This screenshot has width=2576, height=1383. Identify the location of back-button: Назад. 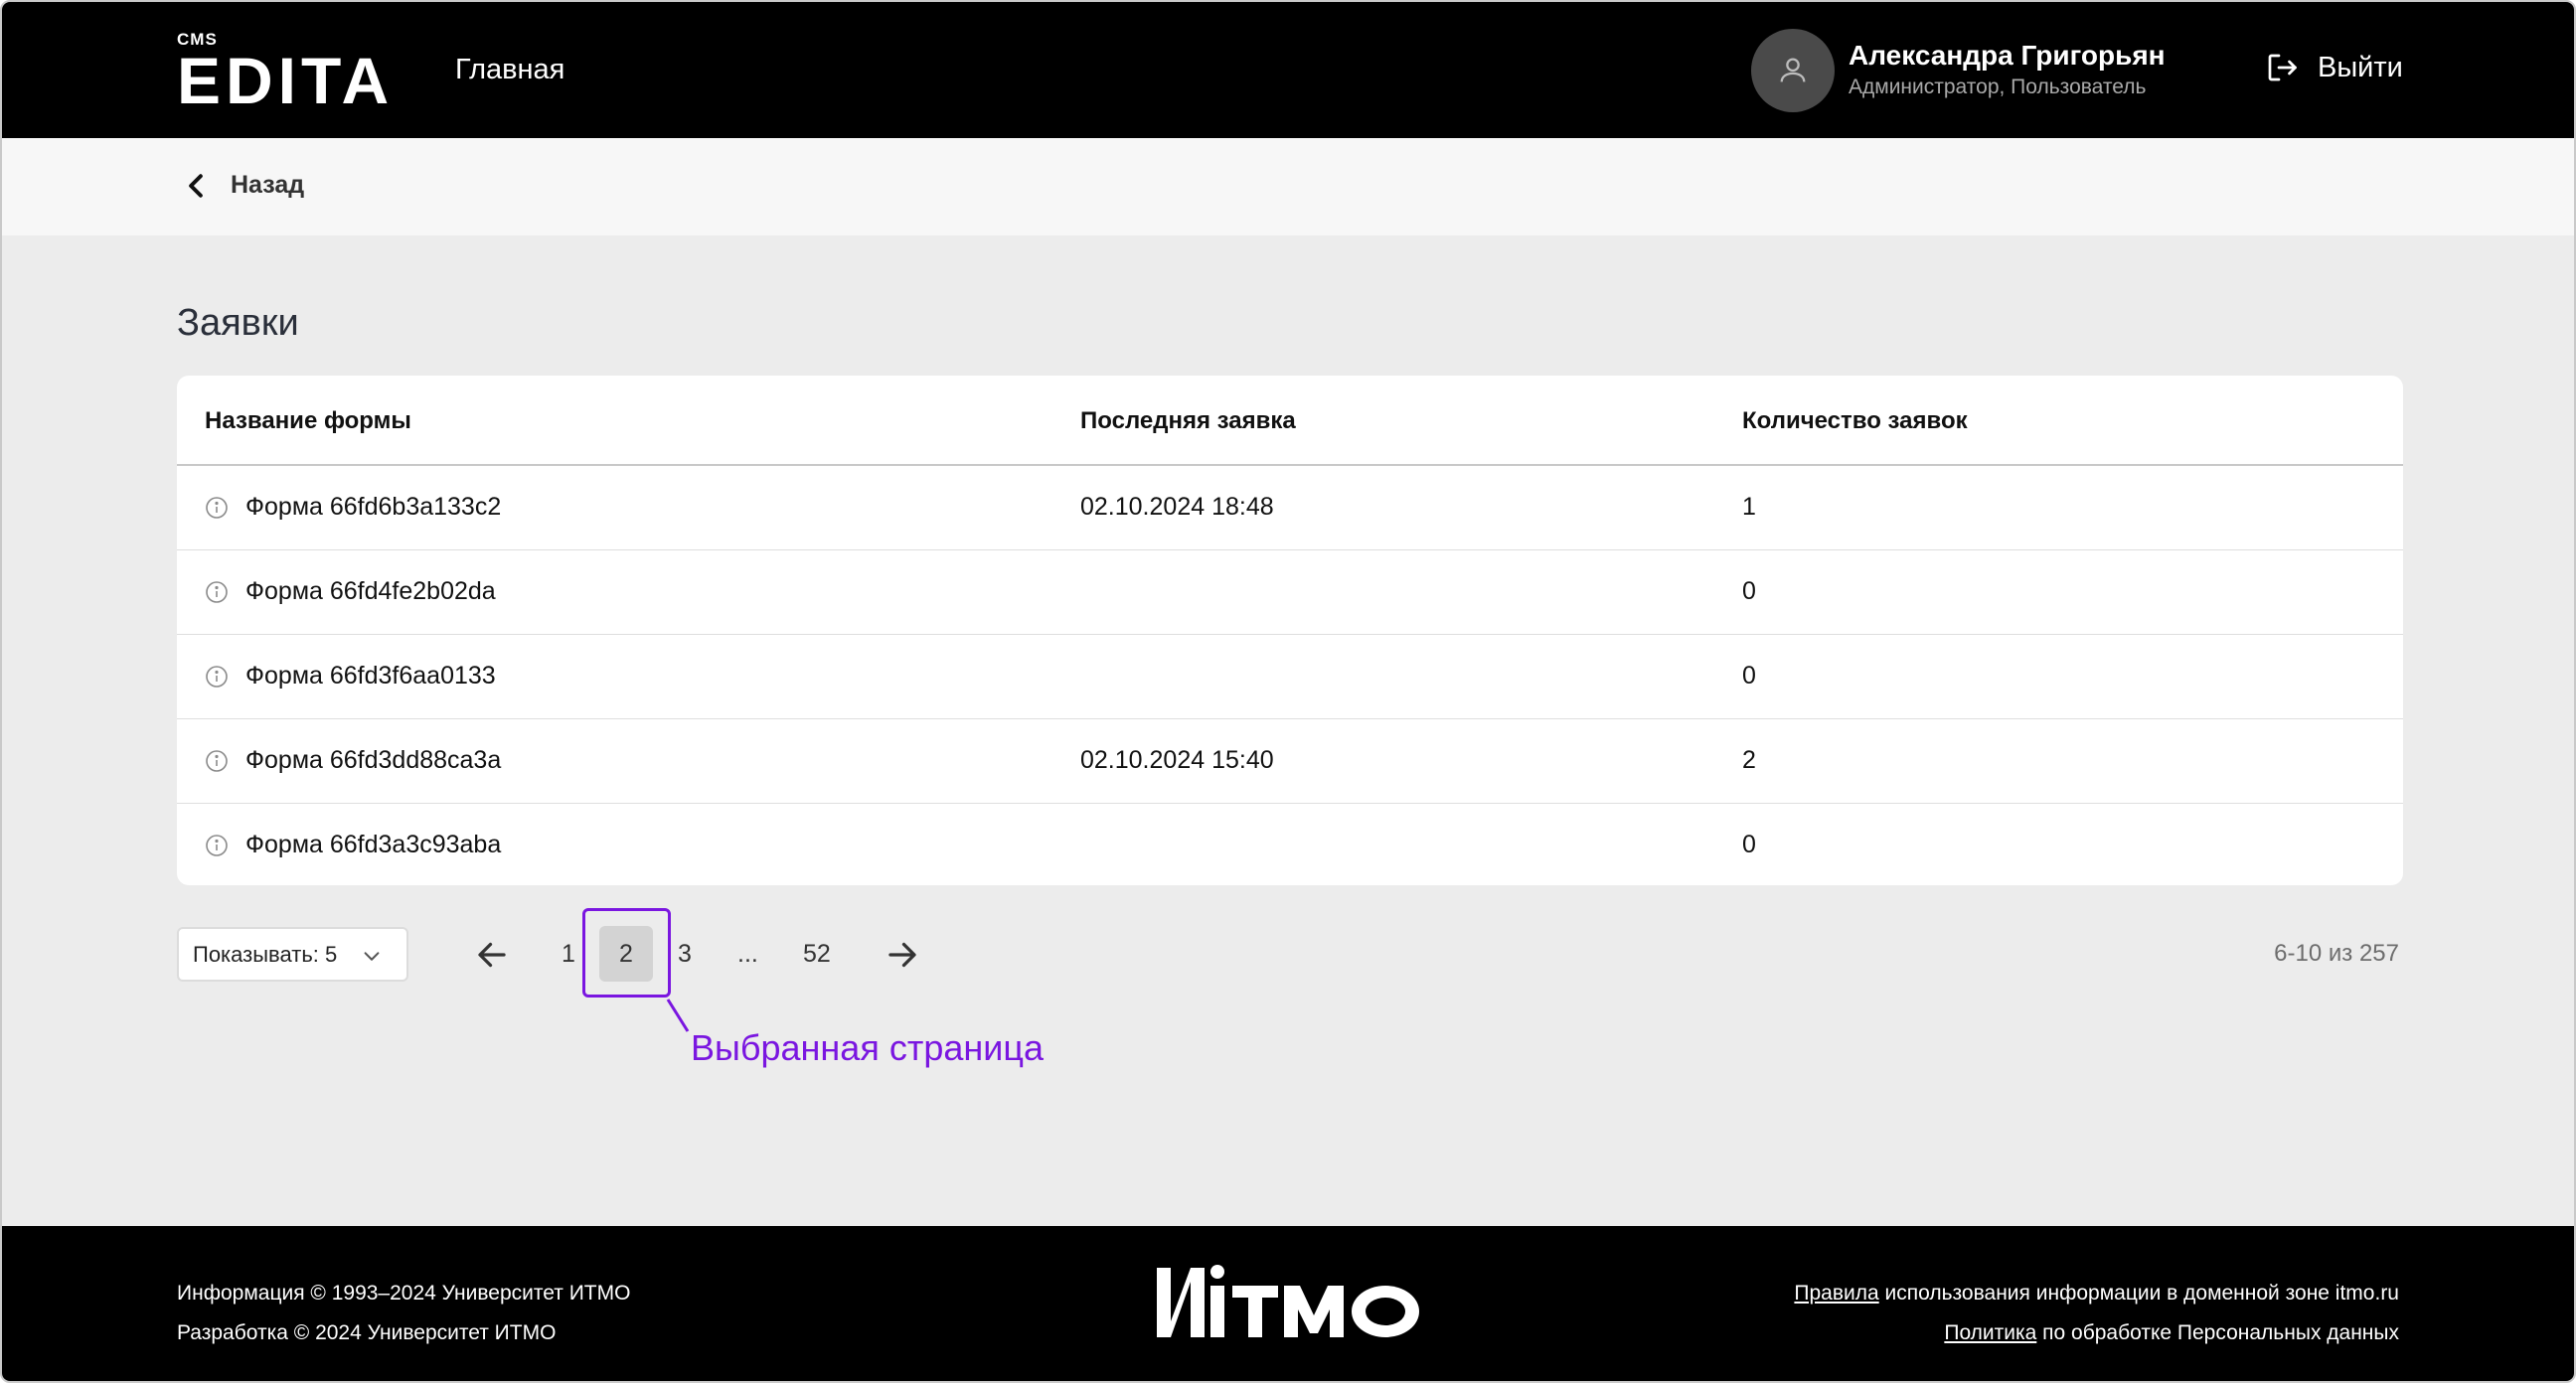
(245, 185).